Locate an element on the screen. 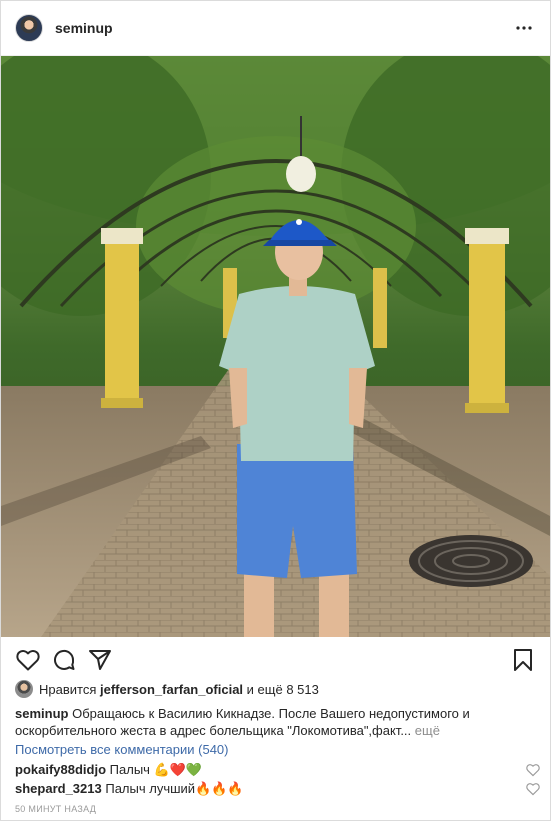 The height and width of the screenshot is (821, 551). caption-username: seminup is located at coordinates (41, 713).